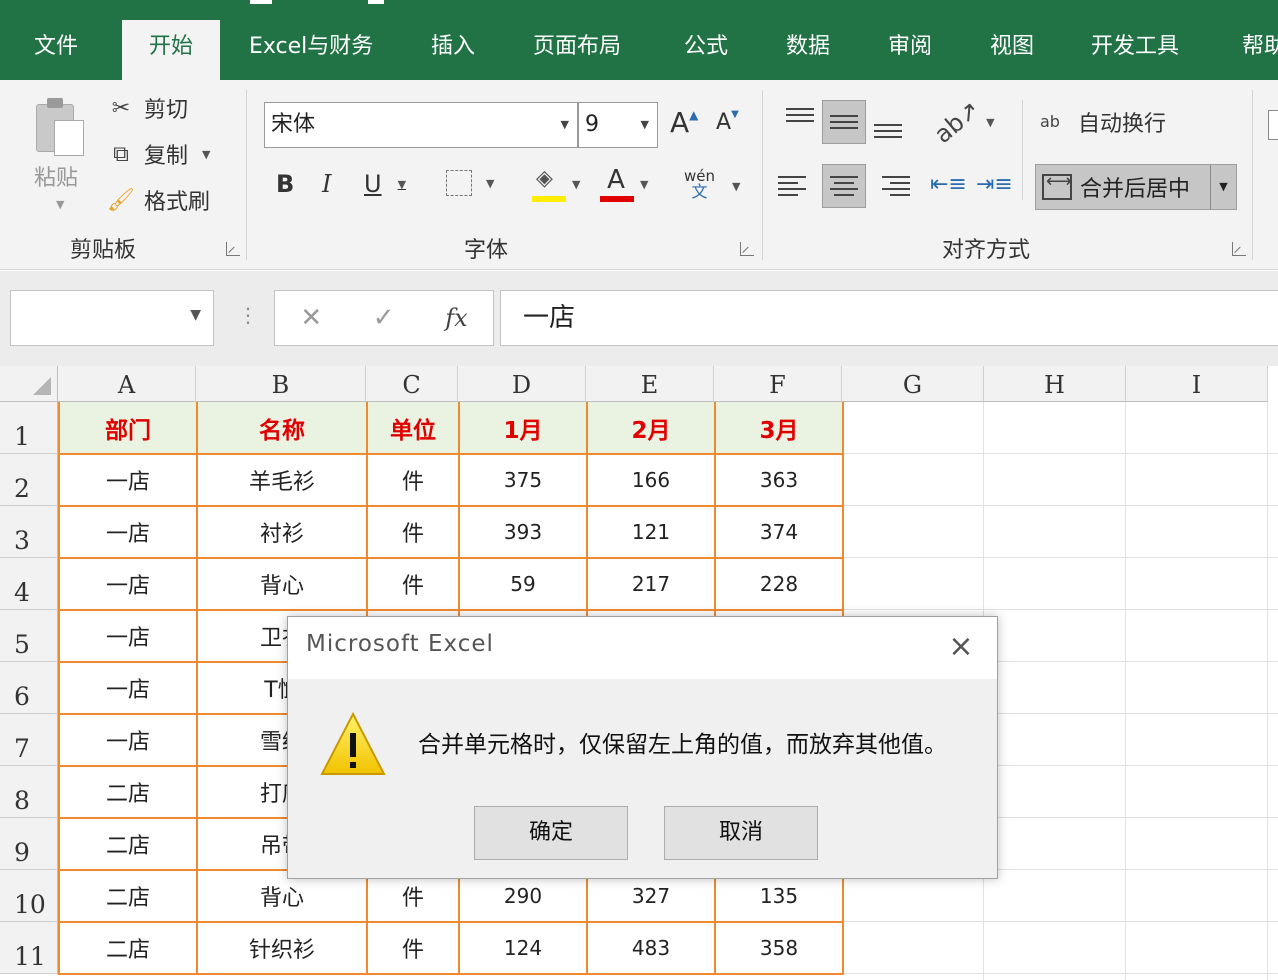 The height and width of the screenshot is (980, 1278). What do you see at coordinates (1197, 384) in the screenshot?
I see `column-header-i: I` at bounding box center [1197, 384].